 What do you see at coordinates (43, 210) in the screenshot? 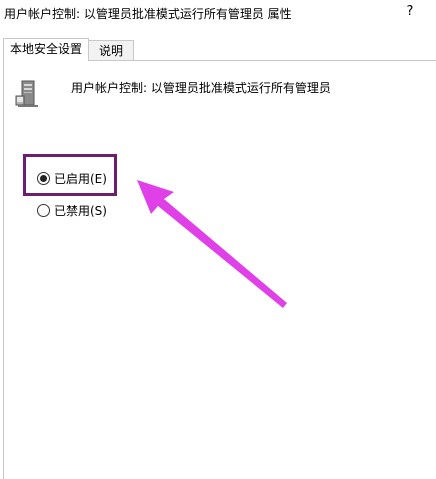
I see `disabled-radio` at bounding box center [43, 210].